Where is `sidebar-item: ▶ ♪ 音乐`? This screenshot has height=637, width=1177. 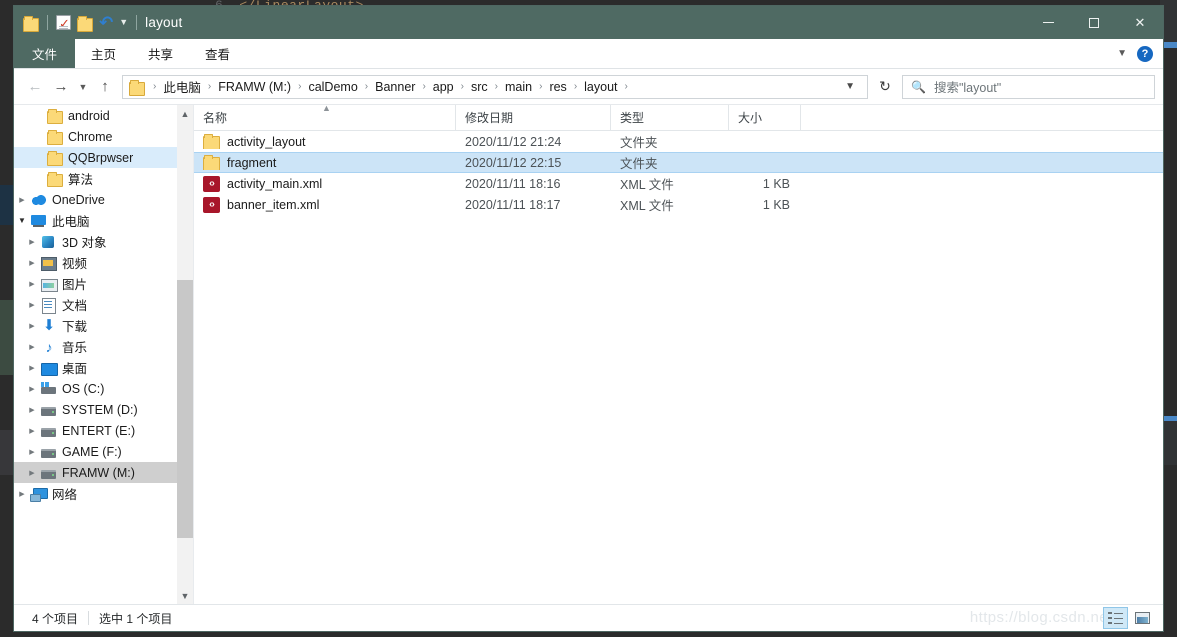
sidebar-item: ▶ ♪ 音乐 is located at coordinates (103, 346).